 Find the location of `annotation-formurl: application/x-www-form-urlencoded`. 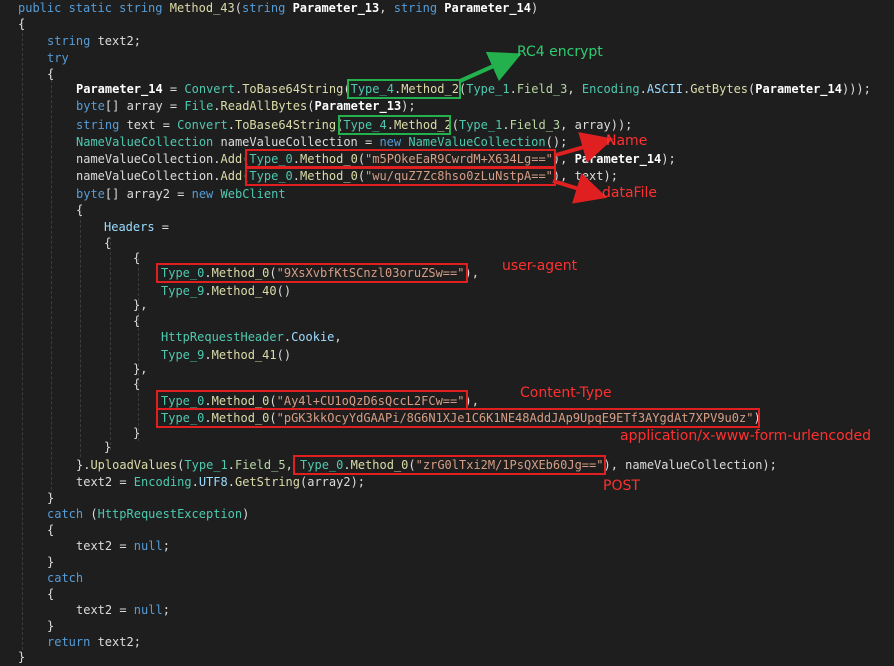

annotation-formurl: application/x-www-form-urlencoded is located at coordinates (746, 436).